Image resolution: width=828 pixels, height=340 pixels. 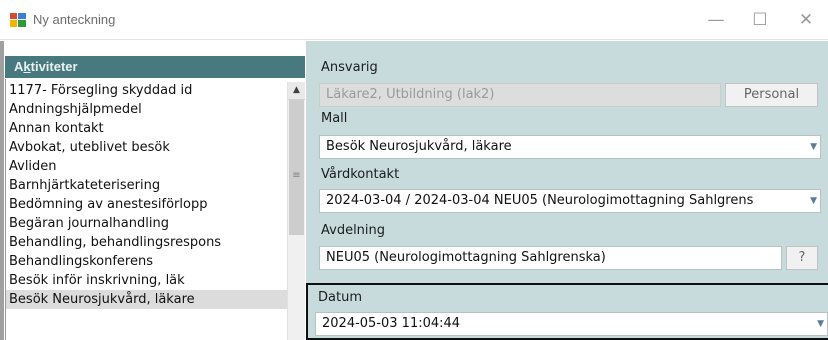 What do you see at coordinates (81, 261) in the screenshot?
I see `list-item: Behandlingskonferens` at bounding box center [81, 261].